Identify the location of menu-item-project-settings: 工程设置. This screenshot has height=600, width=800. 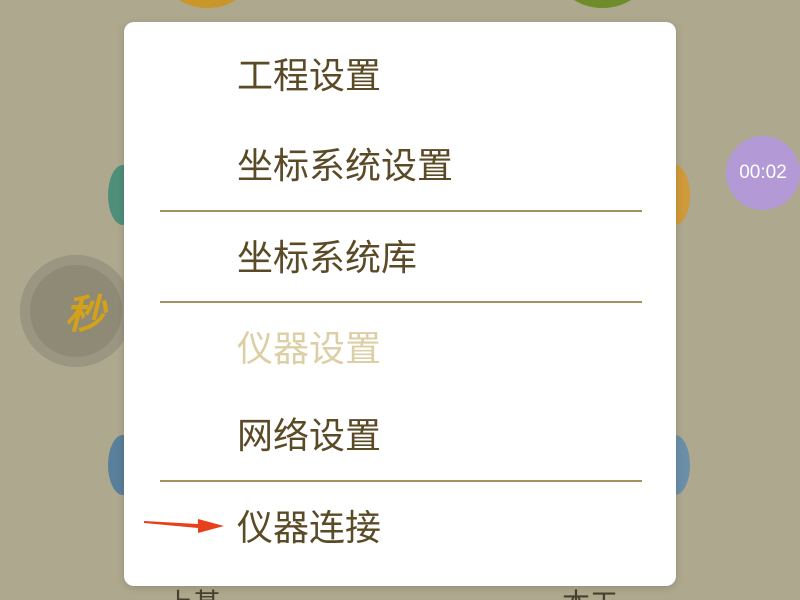
(309, 77).